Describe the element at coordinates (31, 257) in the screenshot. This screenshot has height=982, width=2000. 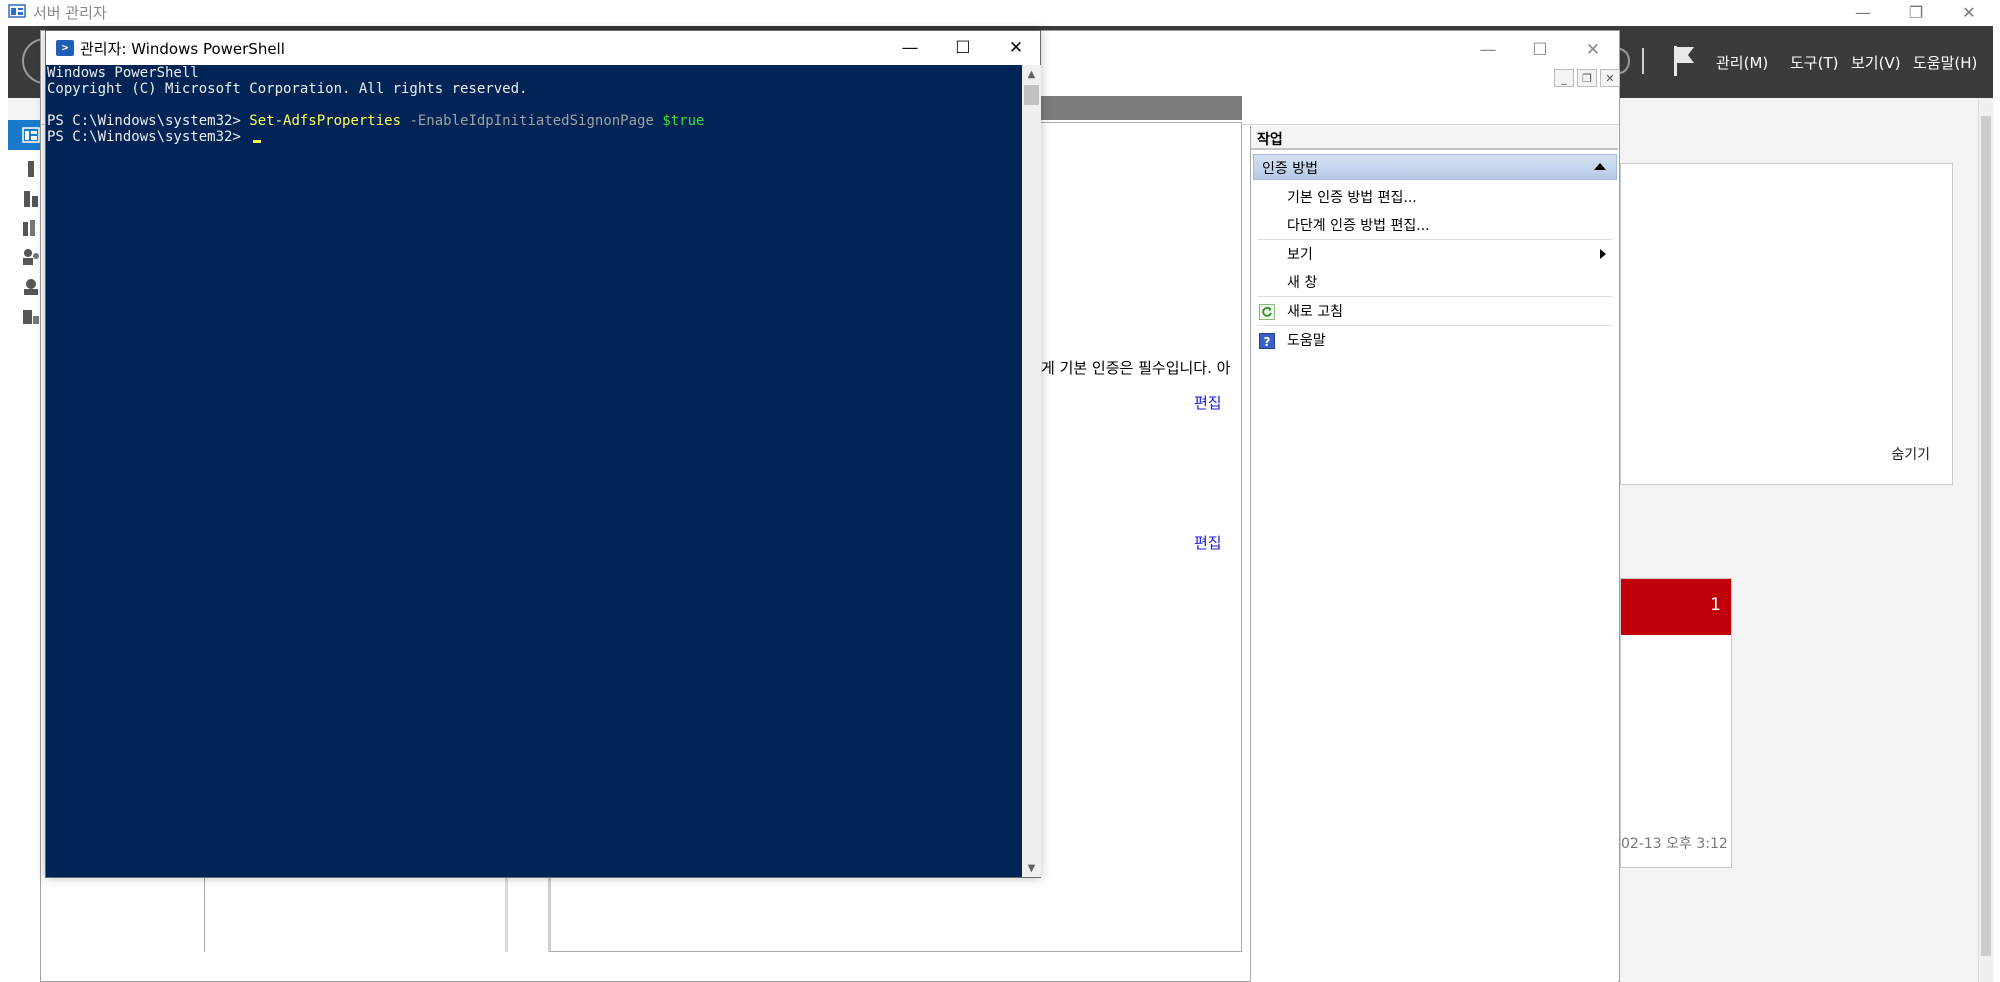
I see `users-icon` at that location.